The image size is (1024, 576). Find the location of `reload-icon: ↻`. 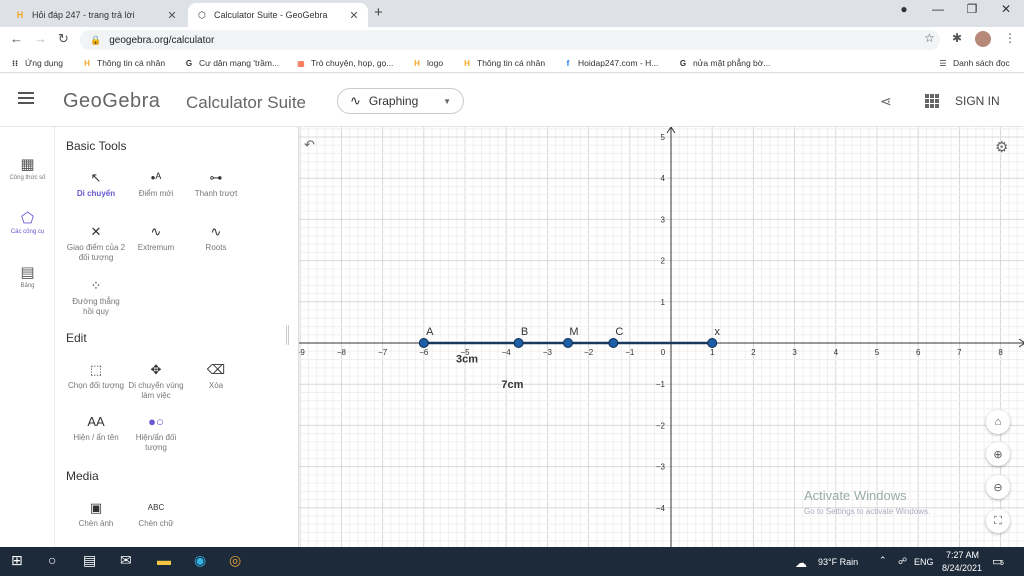

reload-icon: ↻ is located at coordinates (63, 39).